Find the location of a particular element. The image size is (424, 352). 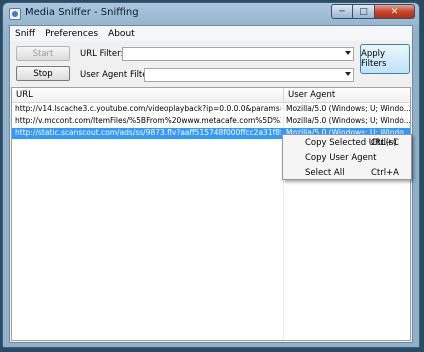

minimize-button: ─ is located at coordinates (342, 11).